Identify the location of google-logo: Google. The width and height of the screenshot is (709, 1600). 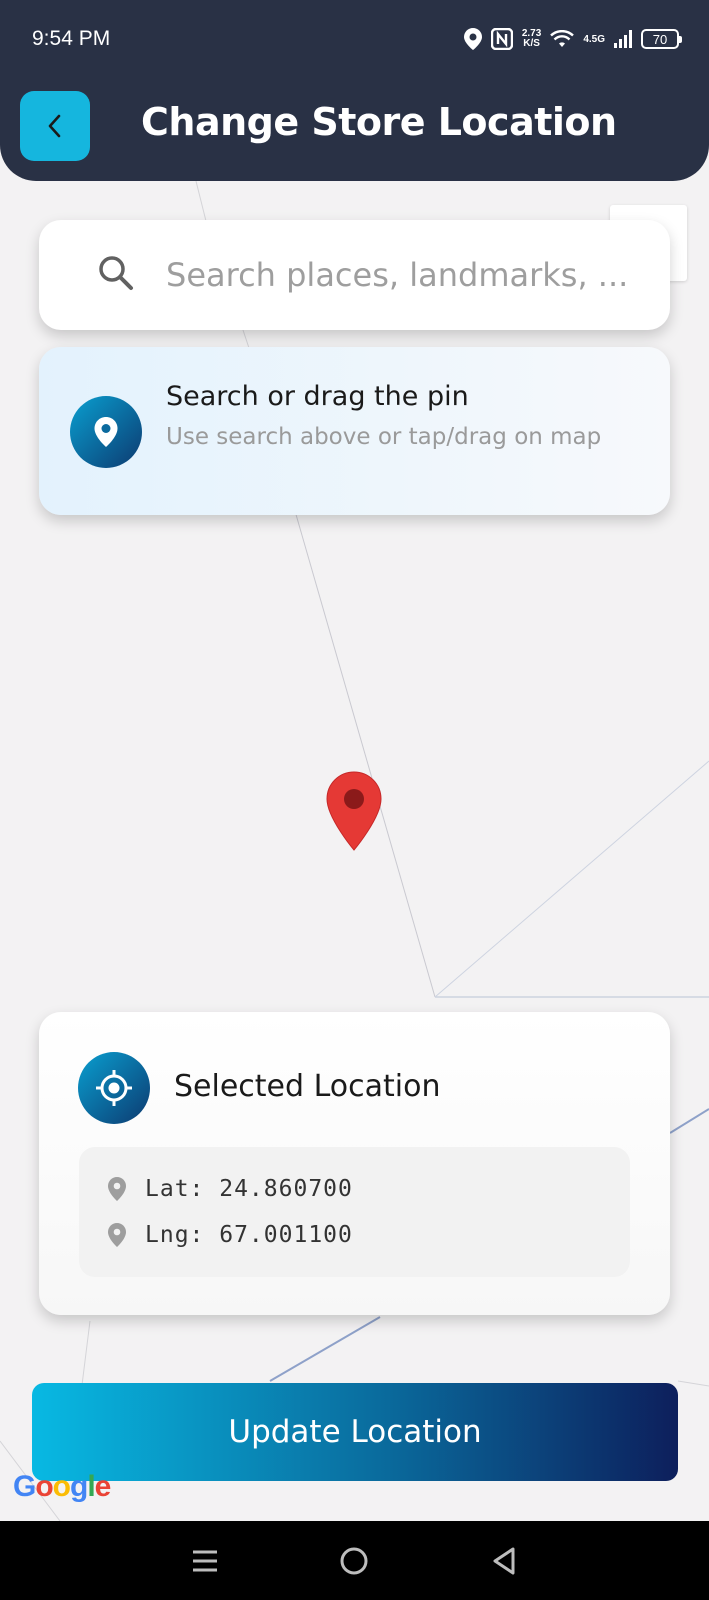
(62, 1486).